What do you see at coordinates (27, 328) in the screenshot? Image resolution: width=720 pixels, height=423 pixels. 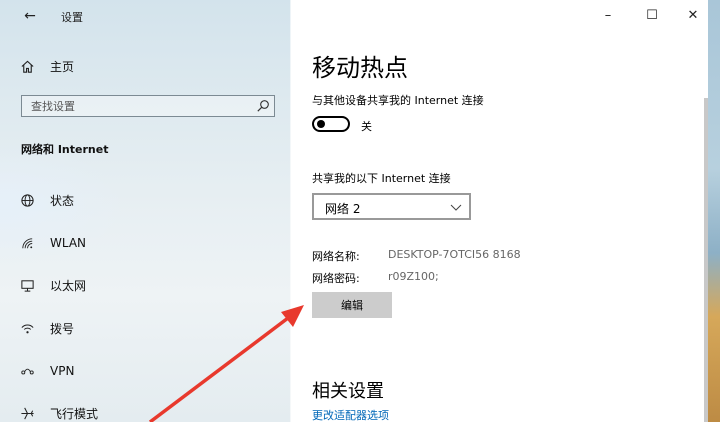 I see `dialup-icon` at bounding box center [27, 328].